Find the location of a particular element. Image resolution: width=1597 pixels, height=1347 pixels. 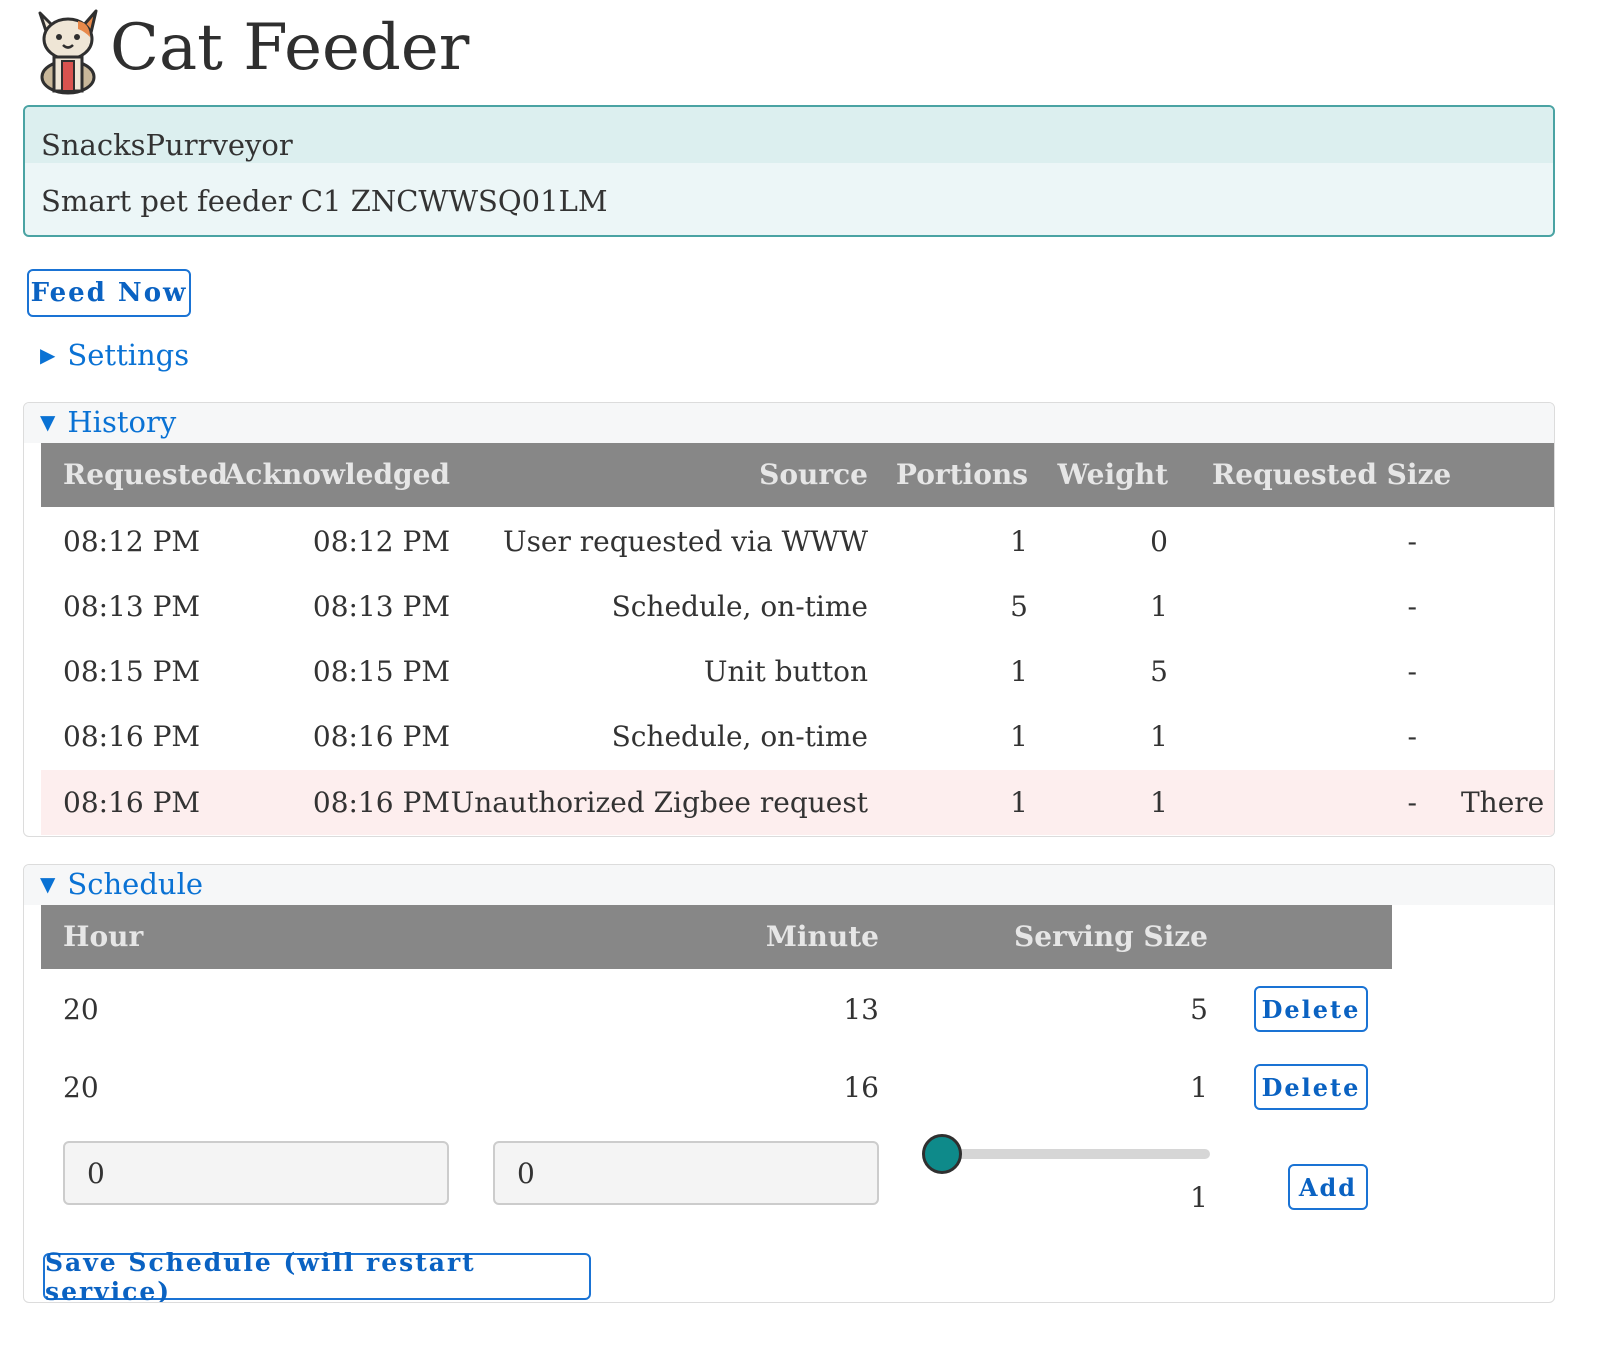

cat-icon is located at coordinates (68, 52).